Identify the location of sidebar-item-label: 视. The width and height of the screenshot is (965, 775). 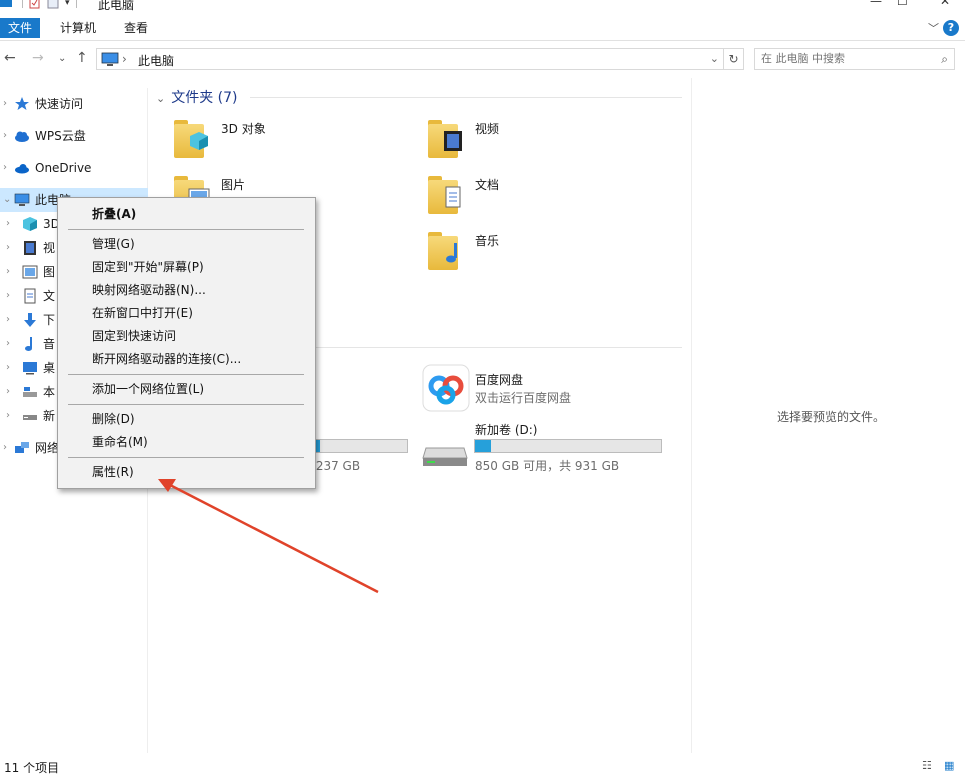
(49, 248).